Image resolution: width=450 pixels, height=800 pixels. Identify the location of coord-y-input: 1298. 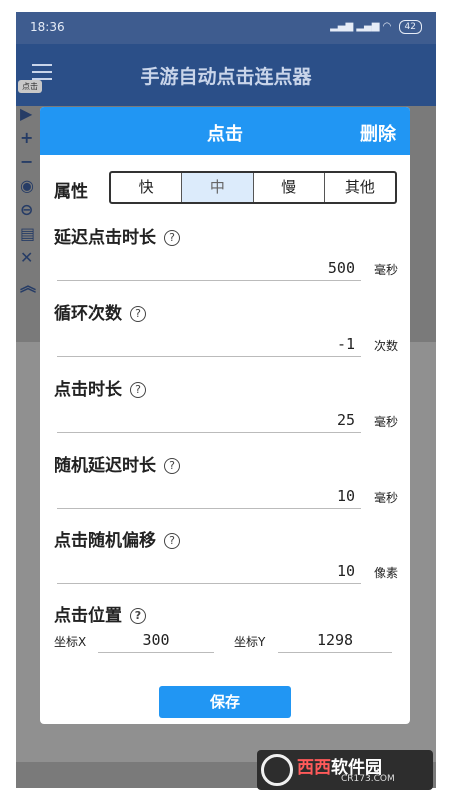
(335, 640).